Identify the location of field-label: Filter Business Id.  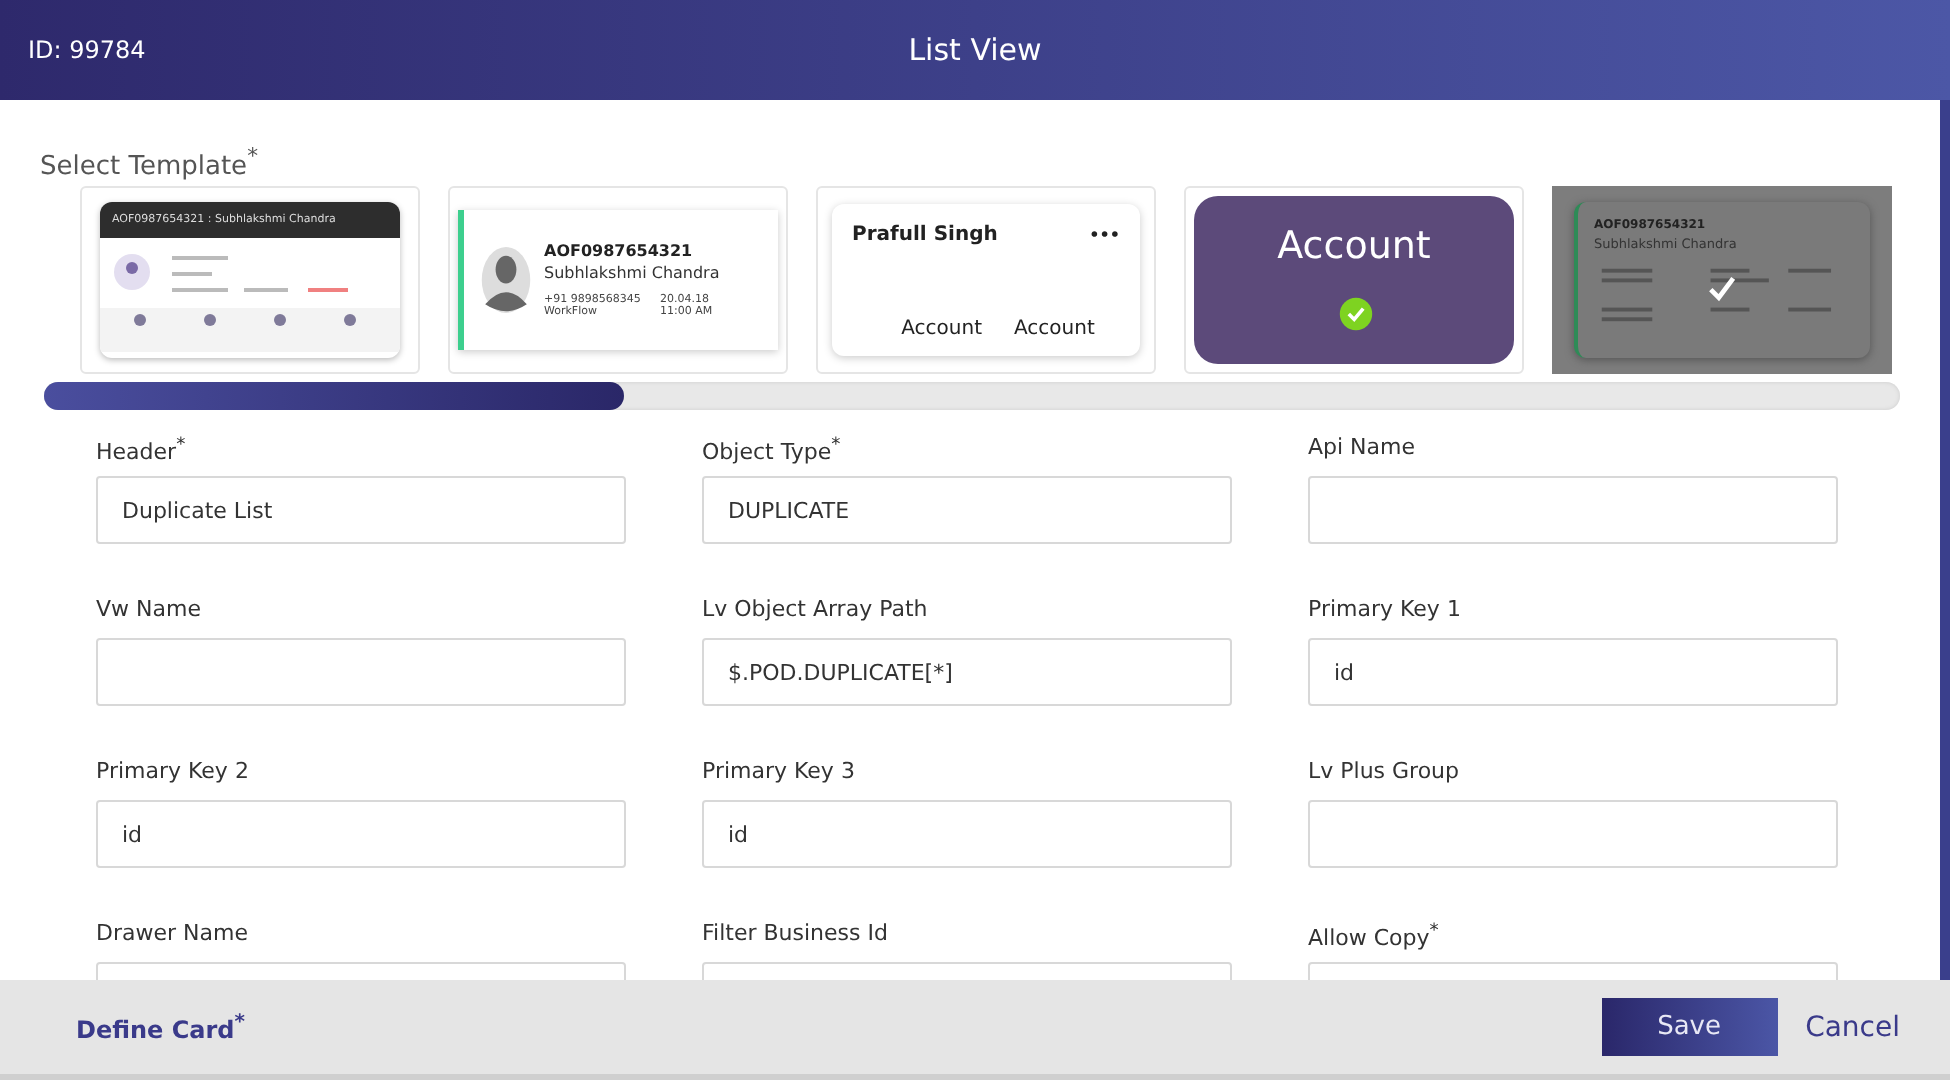
(796, 934).